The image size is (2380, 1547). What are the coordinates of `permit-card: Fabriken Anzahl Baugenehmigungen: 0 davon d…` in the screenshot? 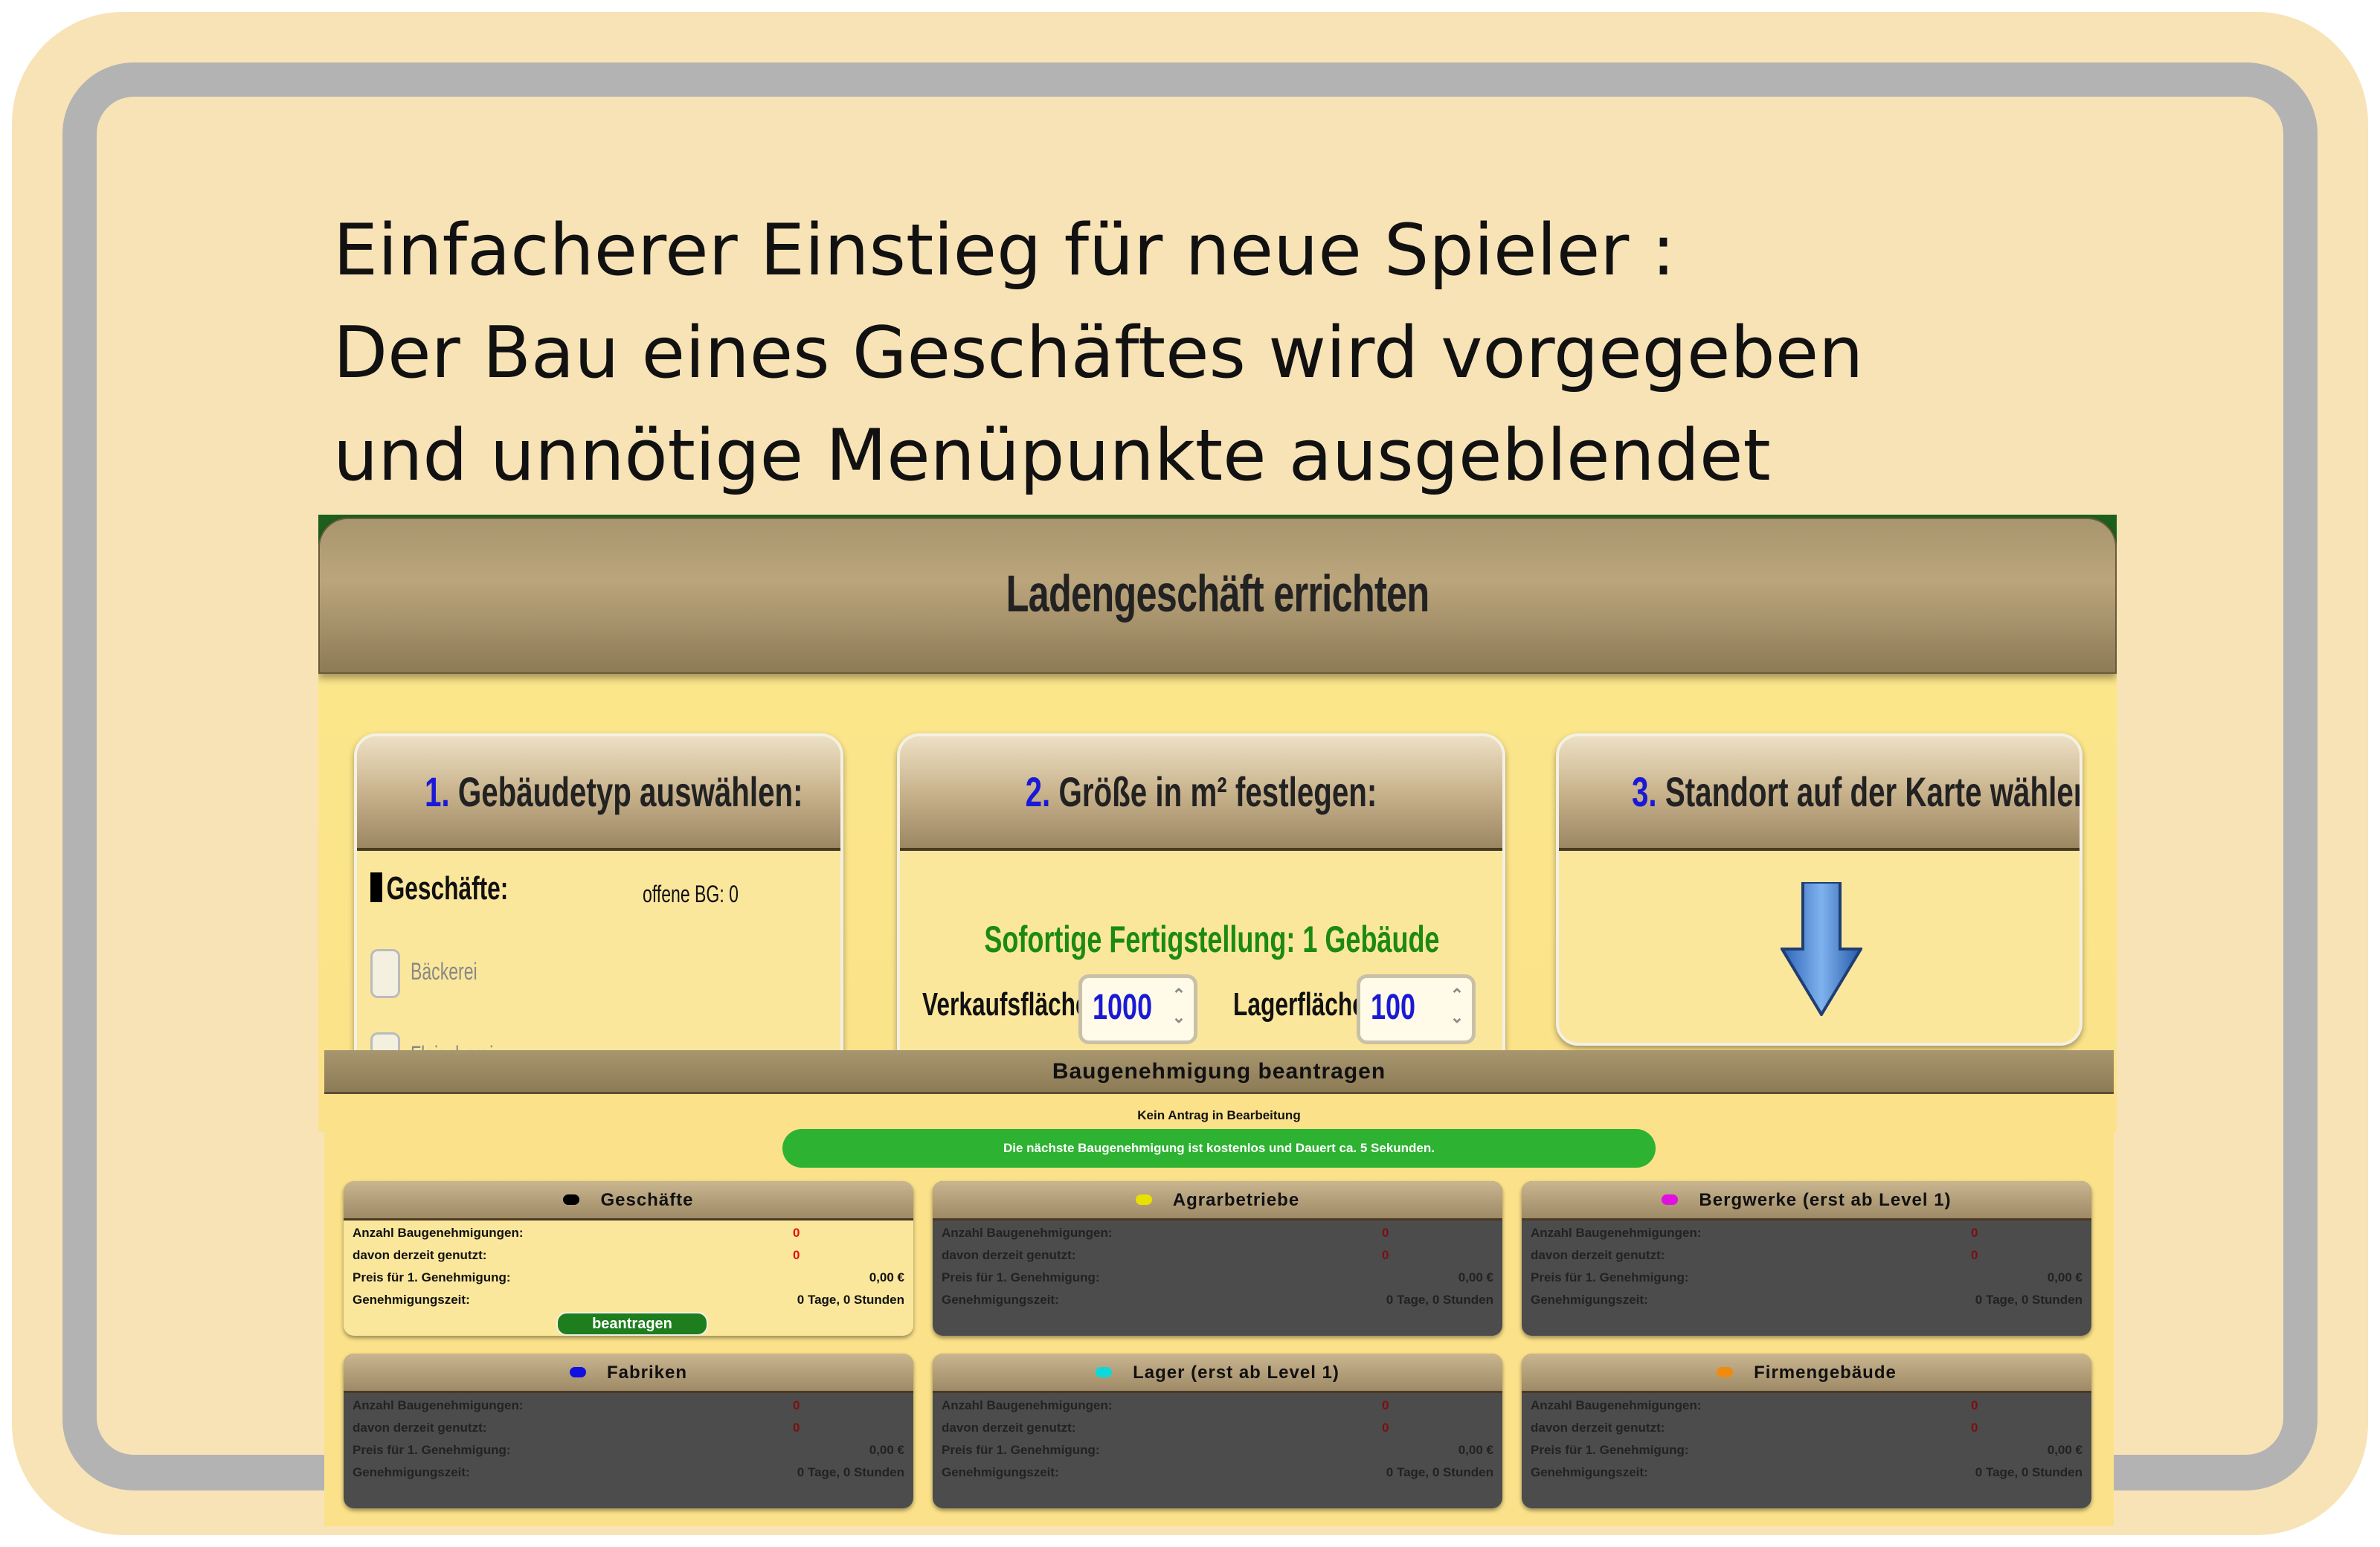 It's located at (629, 1431).